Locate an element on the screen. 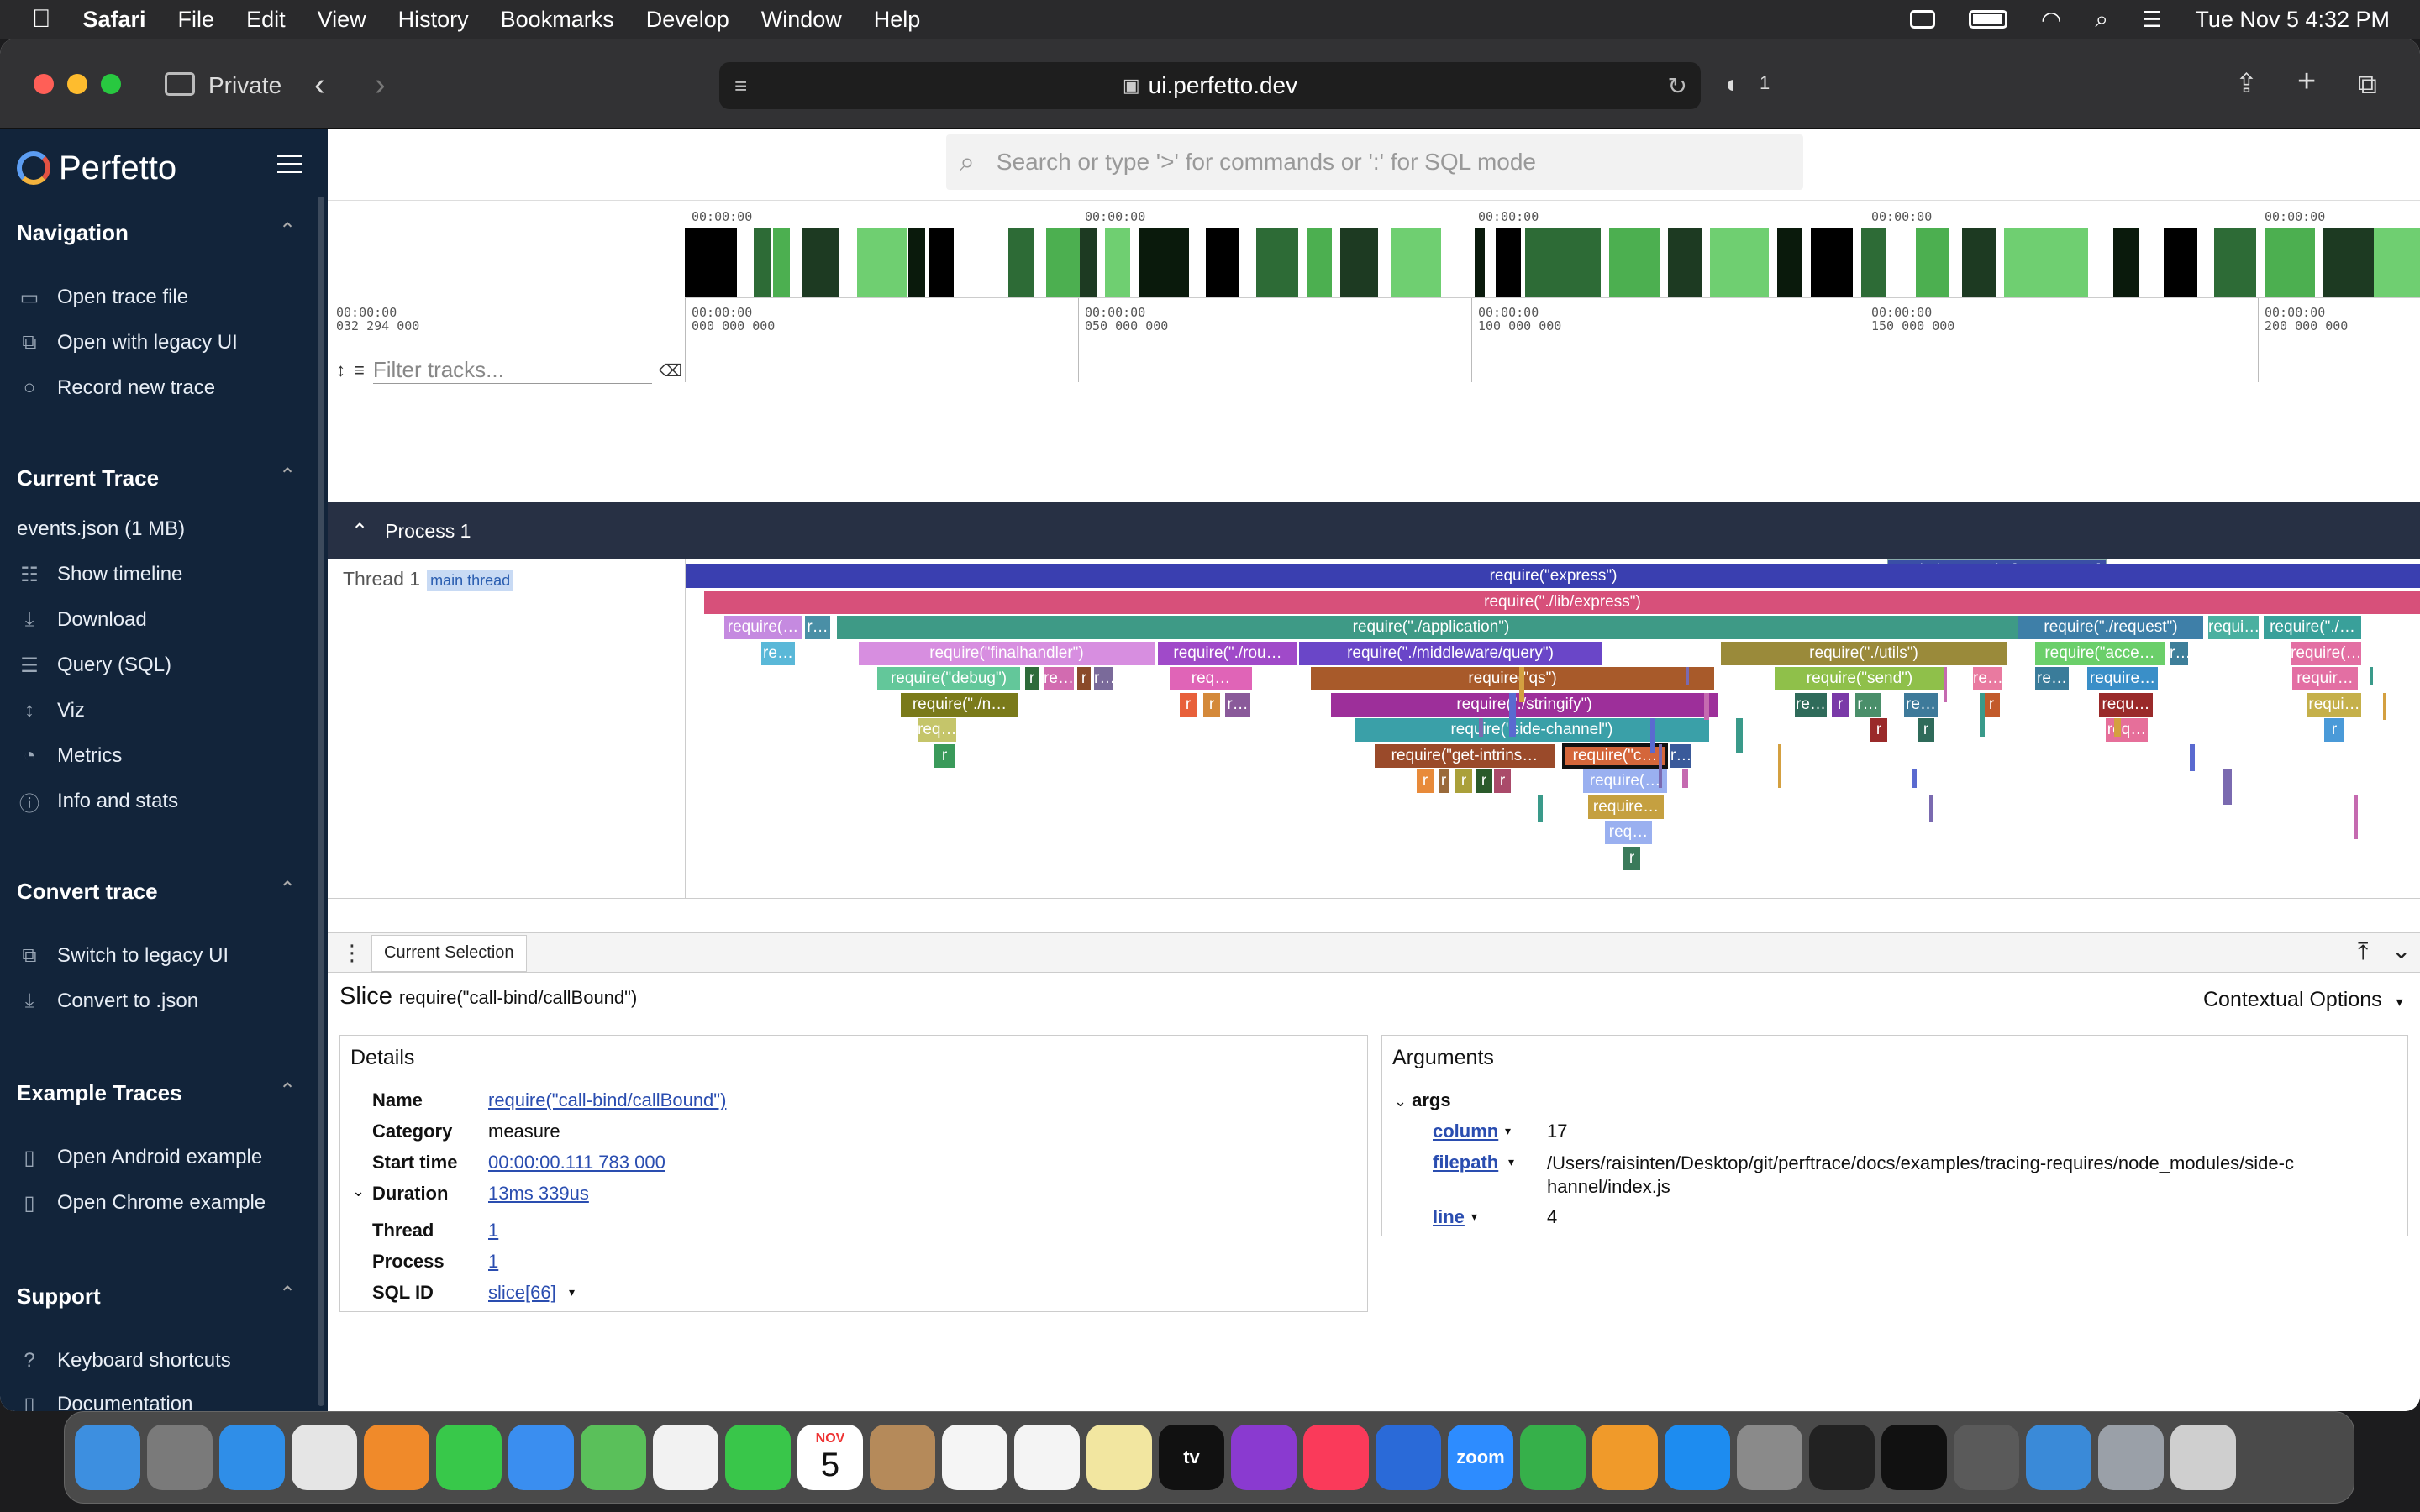  search-icon: ⌕ is located at coordinates (2101, 20).